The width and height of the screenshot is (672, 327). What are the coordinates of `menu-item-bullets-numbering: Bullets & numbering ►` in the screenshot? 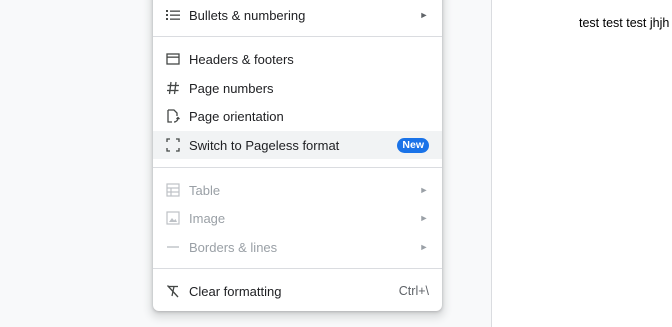 It's located at (297, 15).